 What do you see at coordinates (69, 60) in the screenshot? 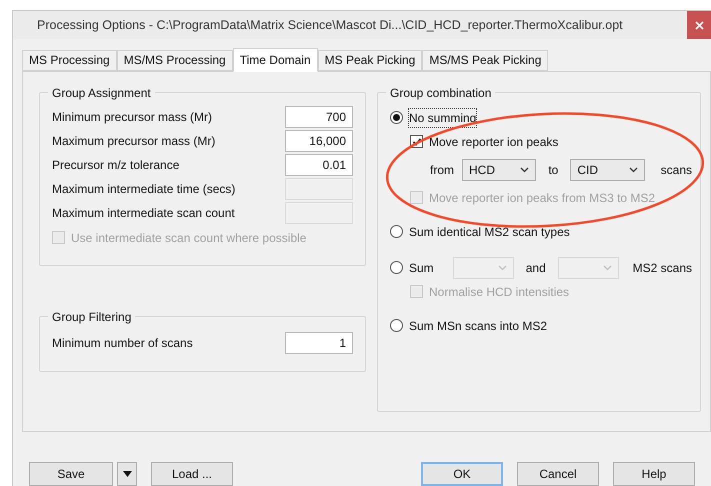
I see `tab: MS Processing` at bounding box center [69, 60].